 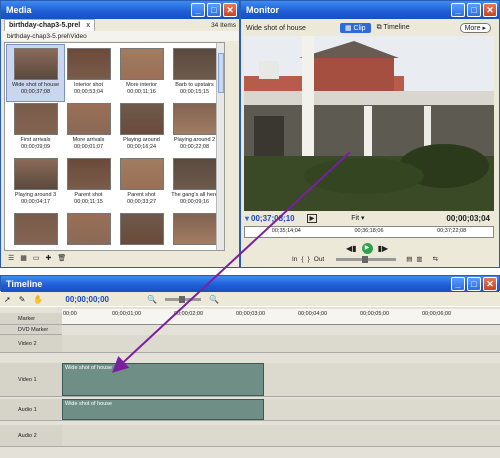 I want to click on timeline-ruler-label: 00;00;05;00, so click(x=375, y=314).